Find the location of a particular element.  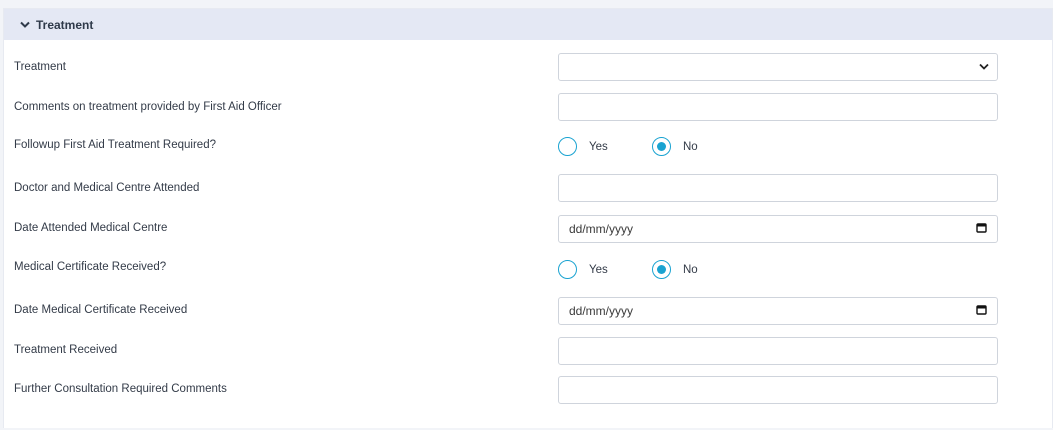

certificate-radio-group: Yes No is located at coordinates (628, 269).